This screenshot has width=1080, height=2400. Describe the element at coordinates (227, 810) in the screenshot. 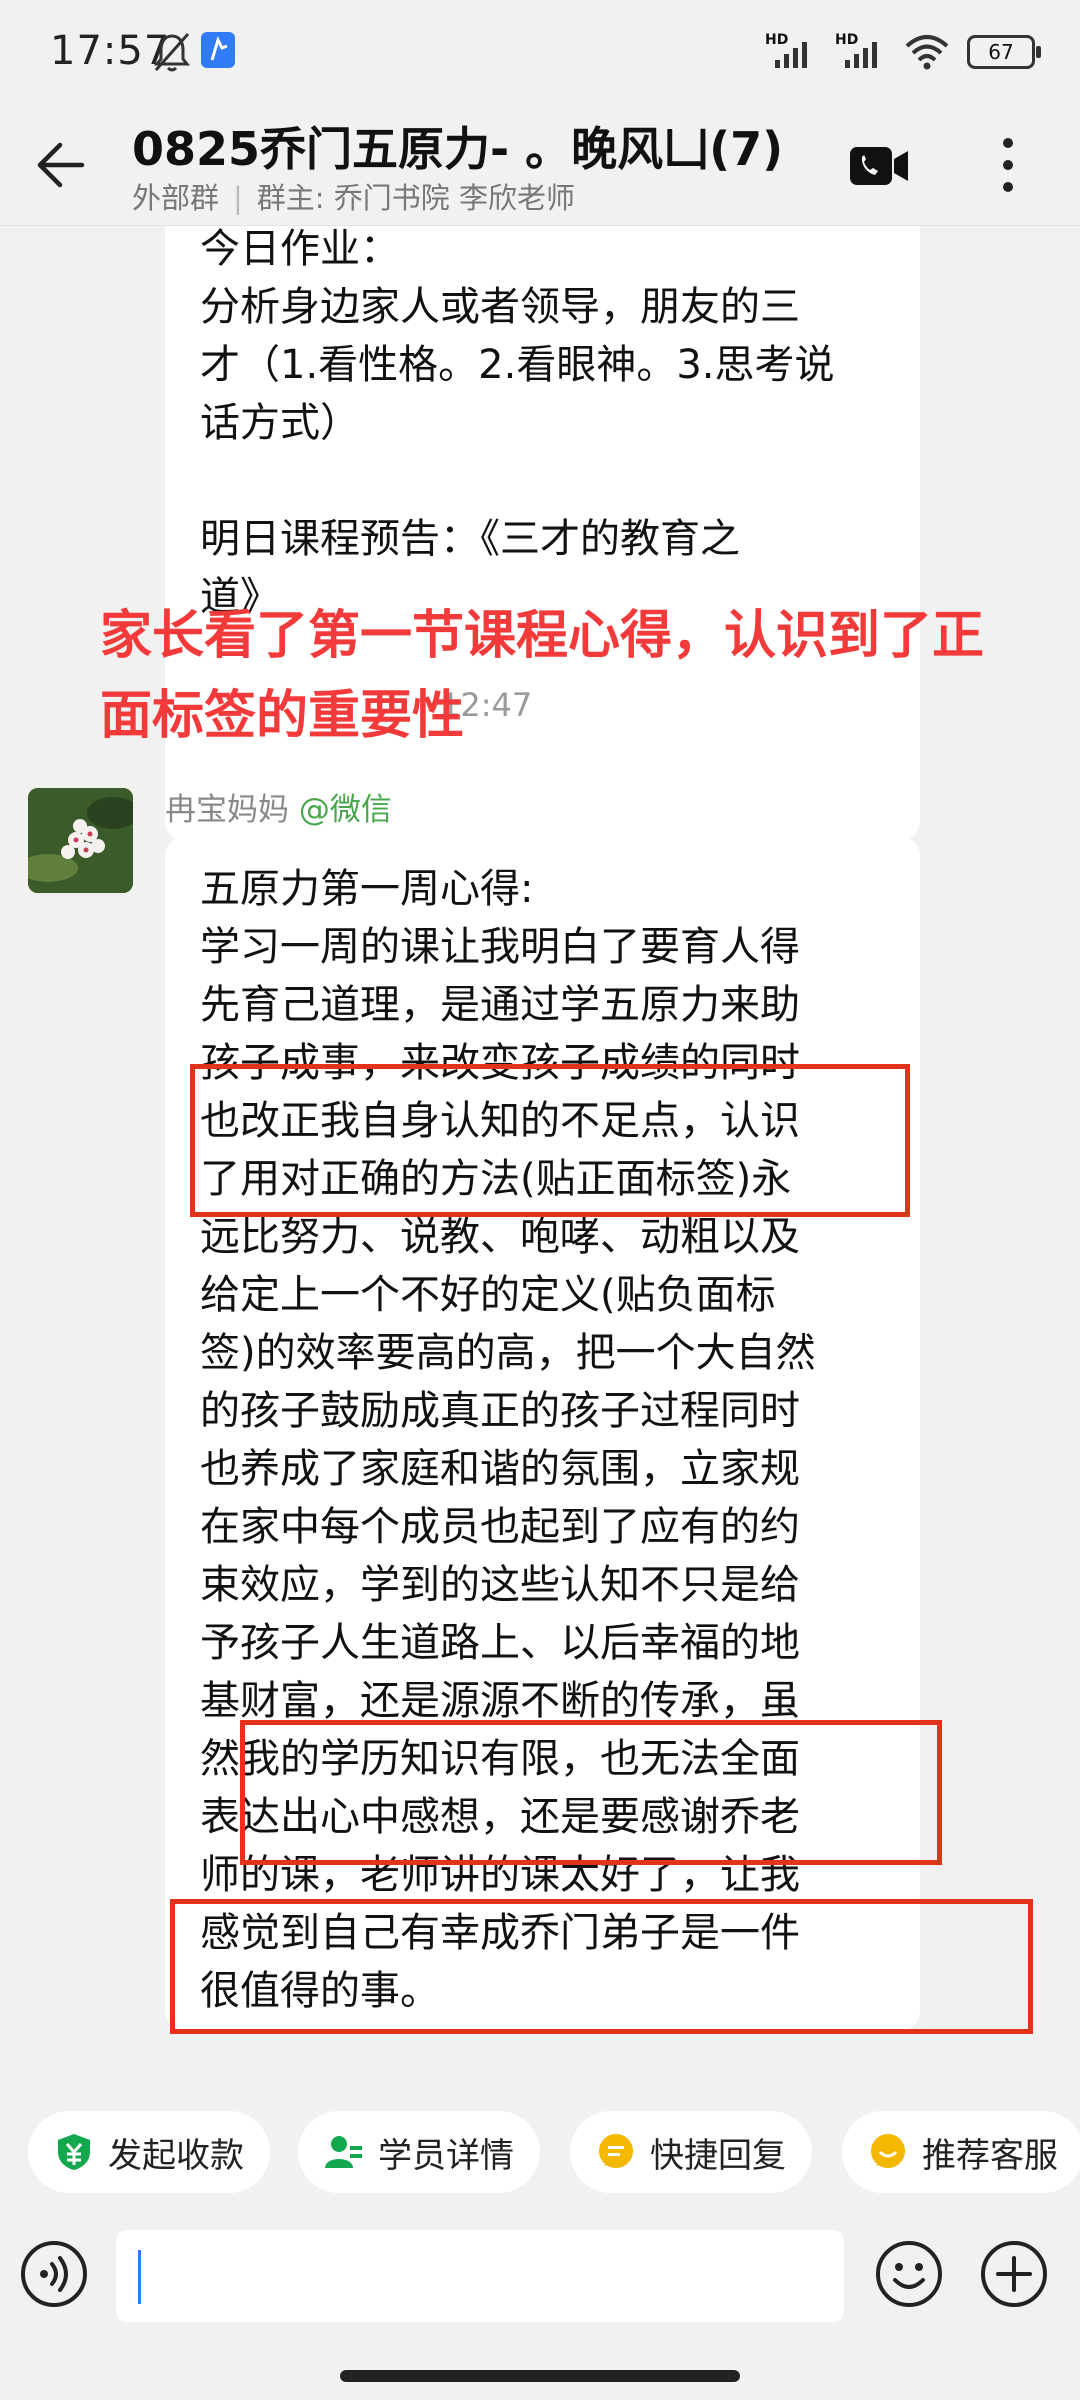

I see `sender-name: 冉宝妈妈` at that location.